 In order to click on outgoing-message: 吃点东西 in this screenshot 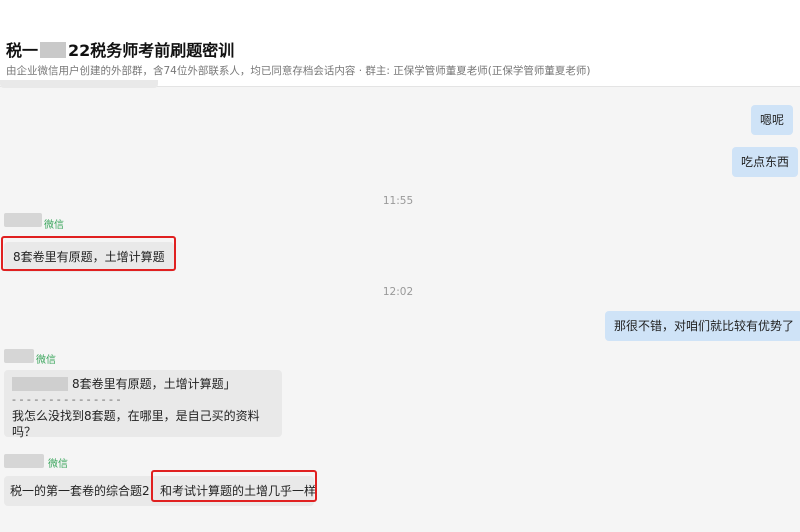, I will do `click(765, 162)`.